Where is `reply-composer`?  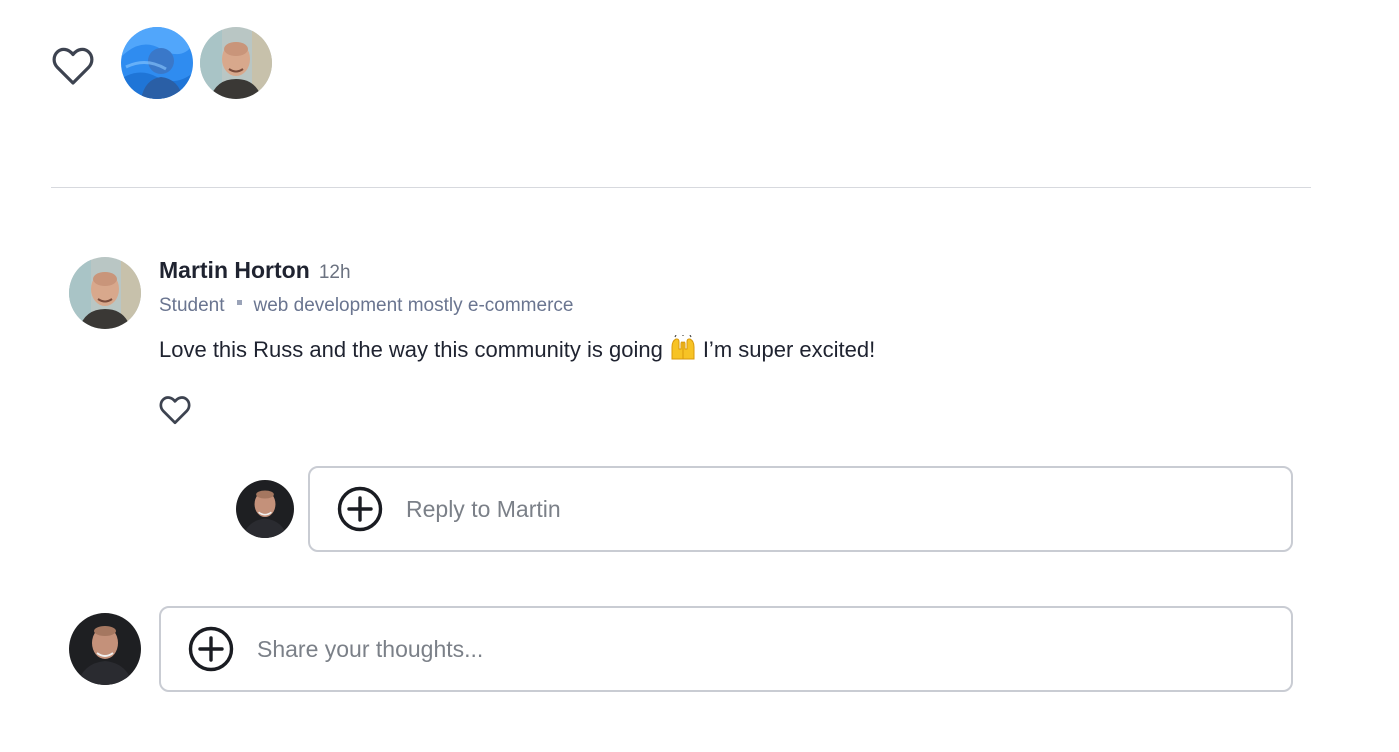
reply-composer is located at coordinates (800, 509).